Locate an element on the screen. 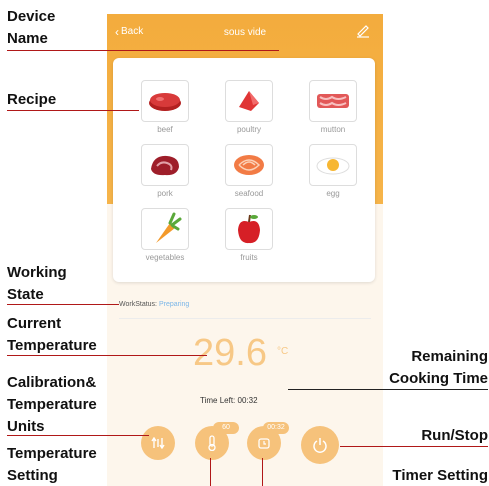  beef-icon is located at coordinates (165, 102).